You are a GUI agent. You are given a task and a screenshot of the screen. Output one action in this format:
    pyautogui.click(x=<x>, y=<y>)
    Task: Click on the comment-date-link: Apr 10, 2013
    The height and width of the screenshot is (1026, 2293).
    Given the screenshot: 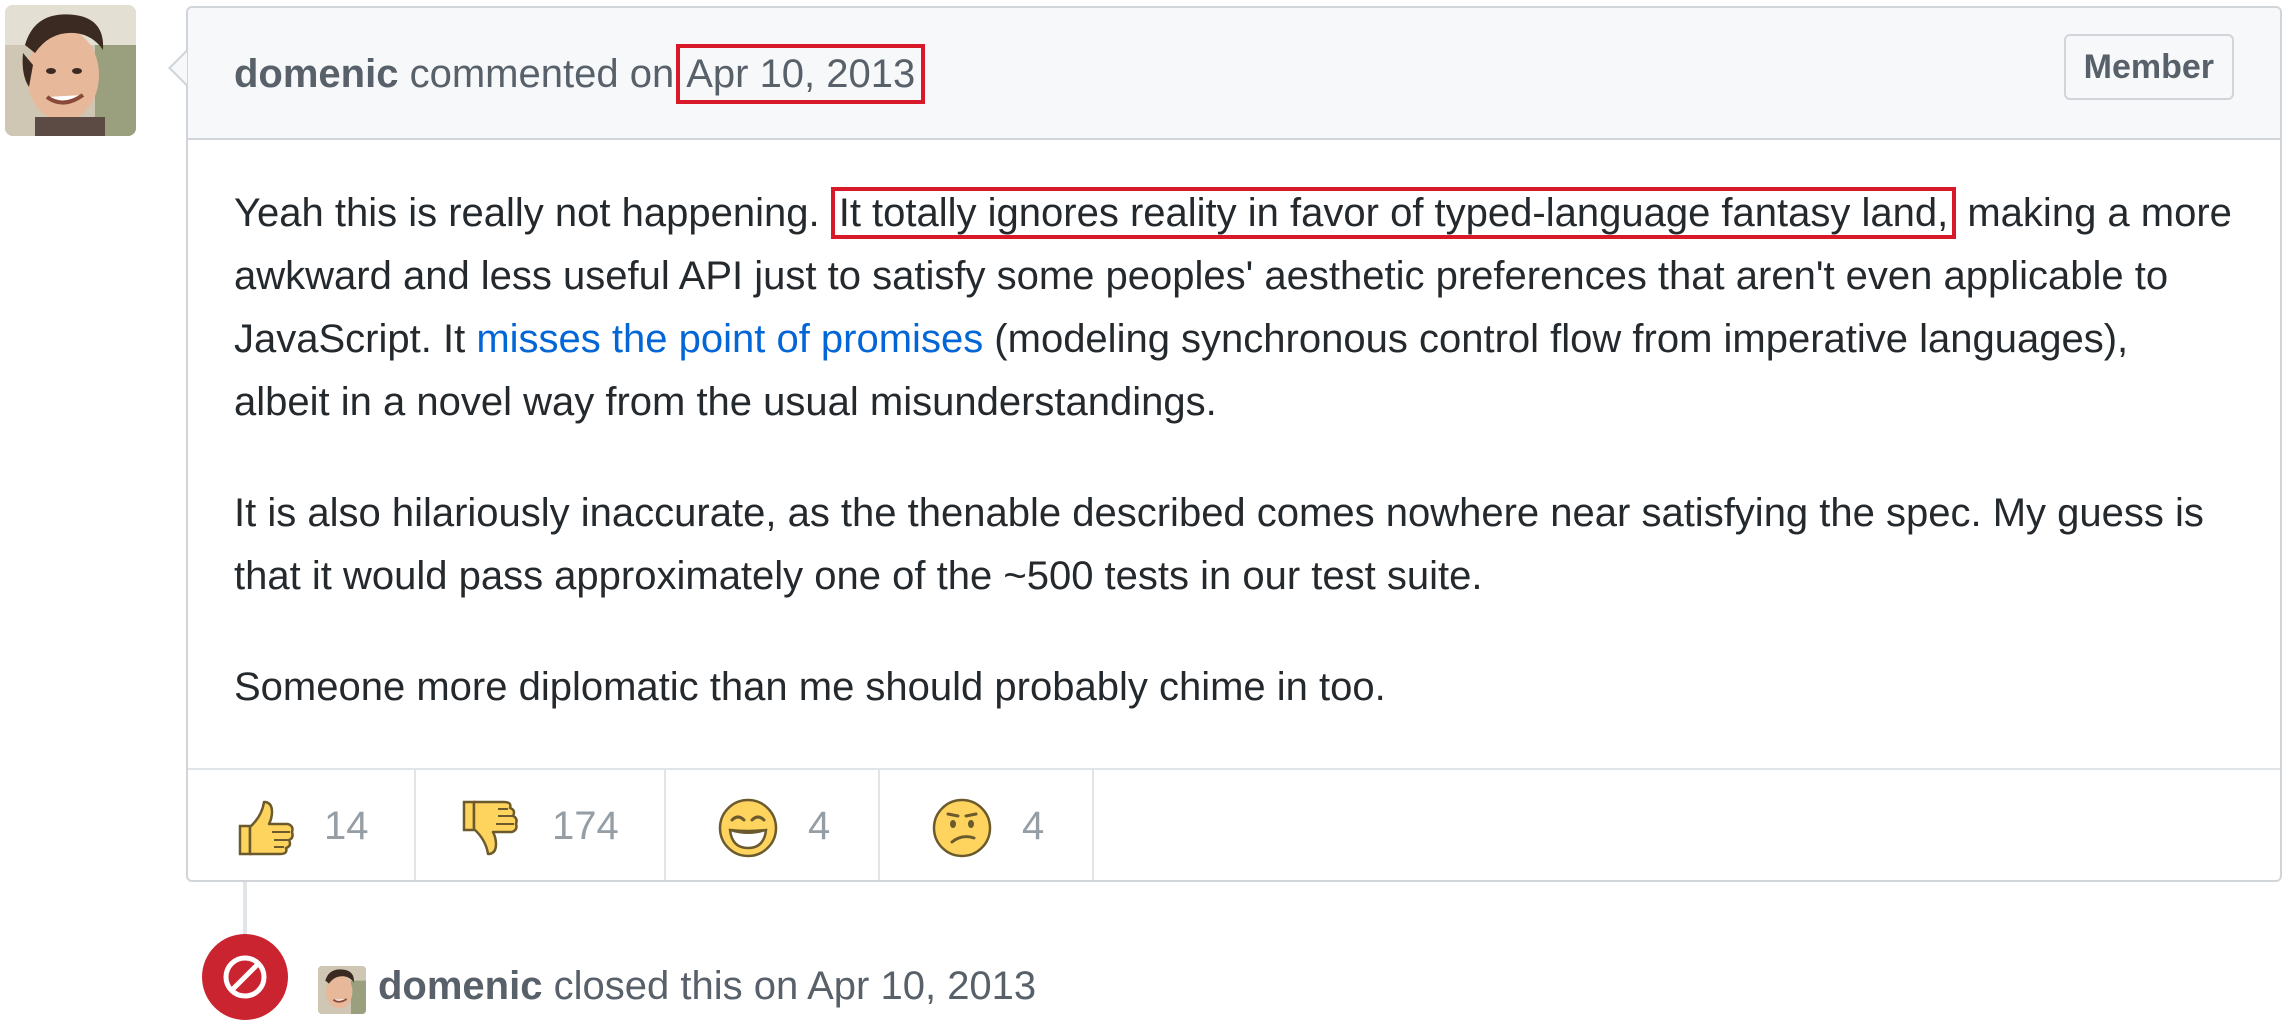 What is the action you would take?
    pyautogui.click(x=801, y=74)
    